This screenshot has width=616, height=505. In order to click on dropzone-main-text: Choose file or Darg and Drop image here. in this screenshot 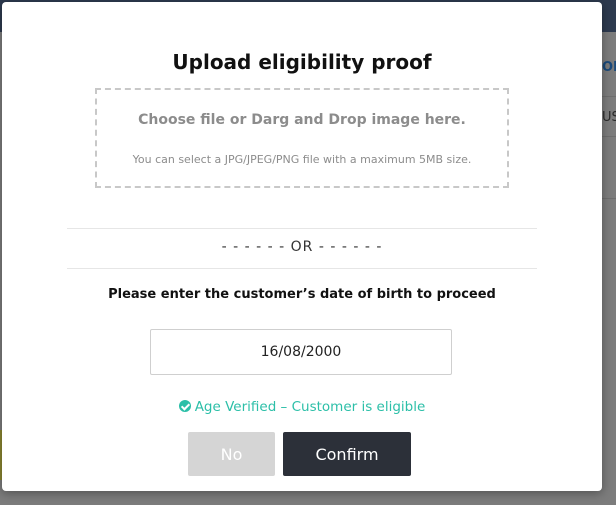, I will do `click(302, 120)`.